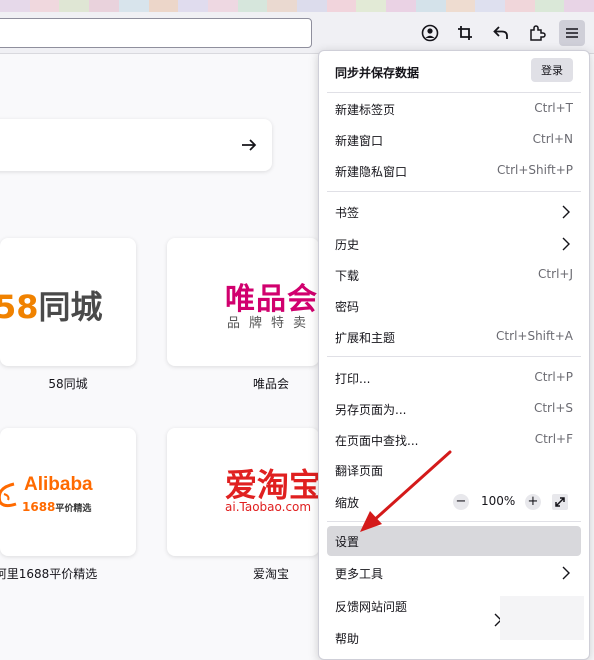  Describe the element at coordinates (268, 507) in the screenshot. I see `aitaobao-logo-subtitle: ai.Taobao.com` at that location.